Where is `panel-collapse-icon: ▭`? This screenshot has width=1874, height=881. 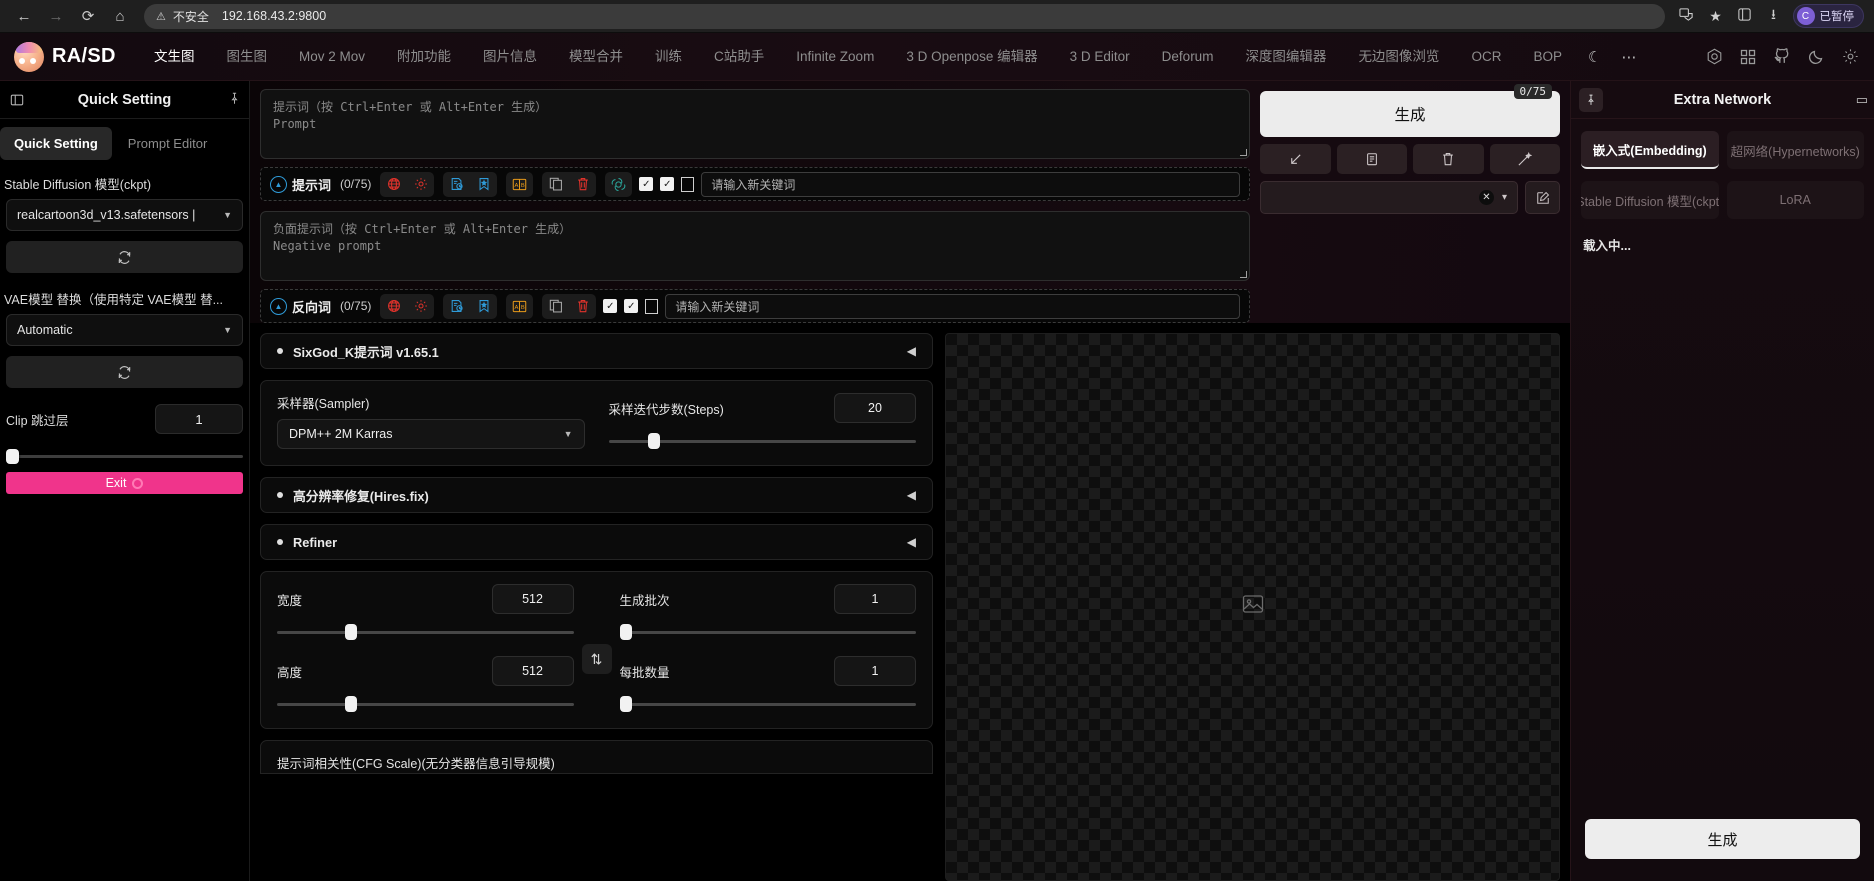
panel-collapse-icon: ▭ is located at coordinates (1862, 100).